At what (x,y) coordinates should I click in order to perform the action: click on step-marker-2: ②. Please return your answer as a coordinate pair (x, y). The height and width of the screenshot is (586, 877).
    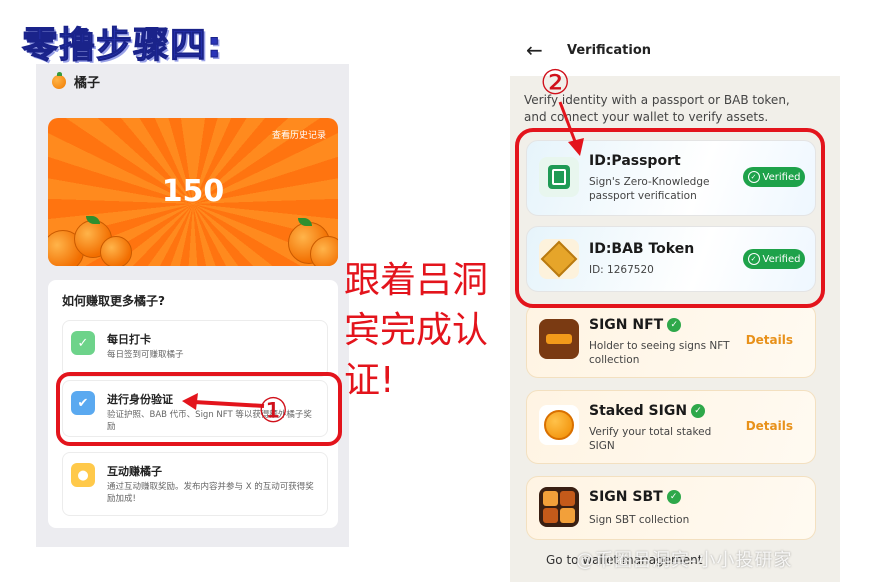
    Looking at the image, I should click on (555, 83).